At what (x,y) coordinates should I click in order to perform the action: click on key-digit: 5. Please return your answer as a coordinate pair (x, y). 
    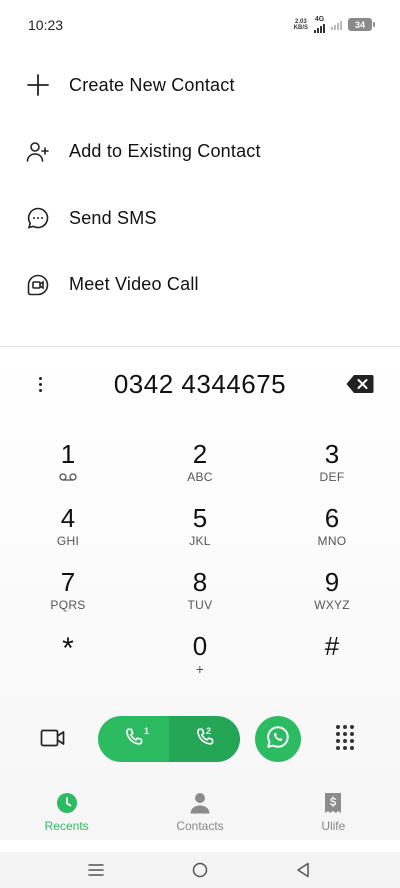
    Looking at the image, I should click on (200, 518).